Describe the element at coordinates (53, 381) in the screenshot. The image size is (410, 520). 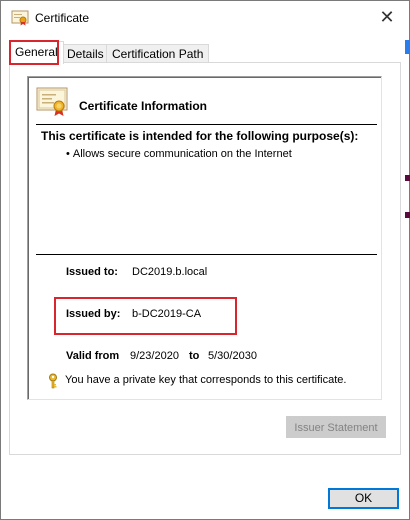
I see `key-icon` at that location.